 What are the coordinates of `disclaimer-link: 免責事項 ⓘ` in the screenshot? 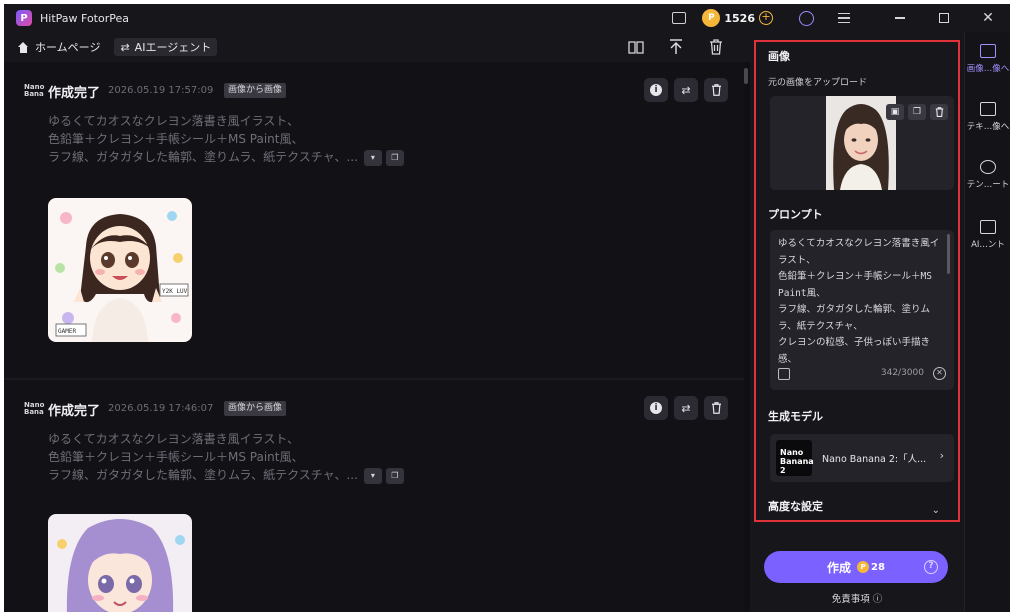 It's located at (857, 598).